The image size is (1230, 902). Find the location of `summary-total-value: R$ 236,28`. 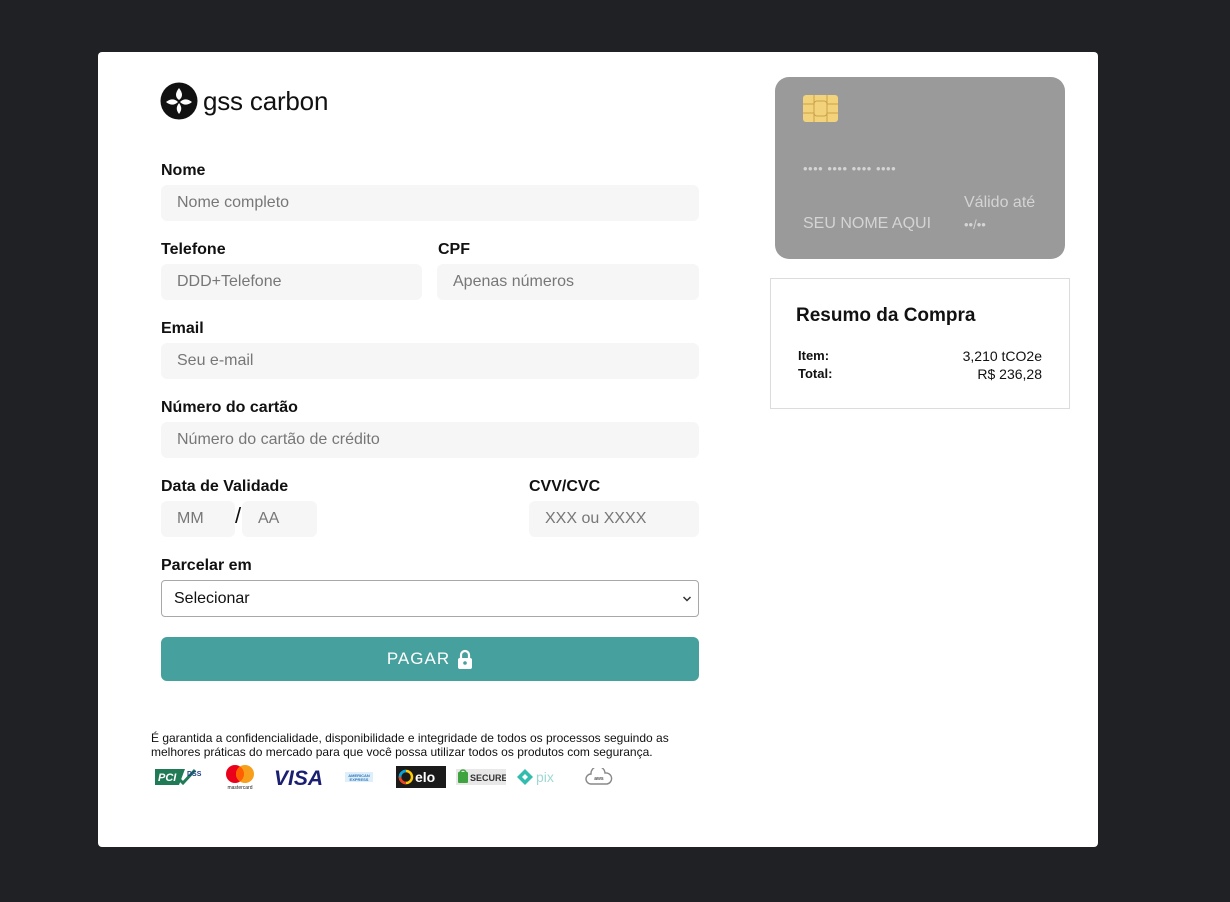

summary-total-value: R$ 236,28 is located at coordinates (1009, 374).